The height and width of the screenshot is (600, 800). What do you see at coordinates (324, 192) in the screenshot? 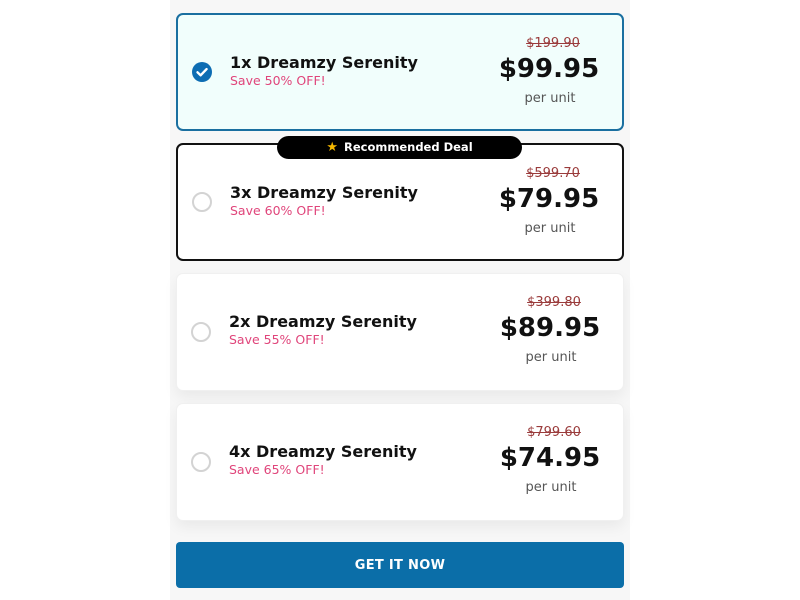
I see `offer-name: 3x Dreamzy Serenity` at bounding box center [324, 192].